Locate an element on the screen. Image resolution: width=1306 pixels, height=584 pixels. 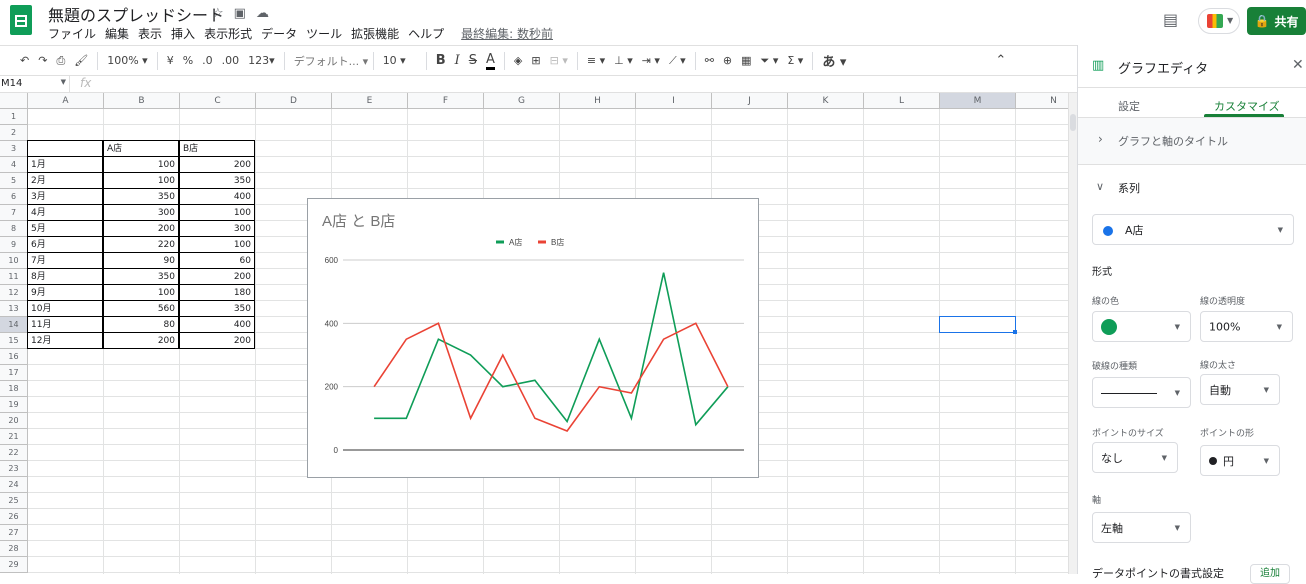
point-shape-select: 円 ▼ is located at coordinates (1240, 460).